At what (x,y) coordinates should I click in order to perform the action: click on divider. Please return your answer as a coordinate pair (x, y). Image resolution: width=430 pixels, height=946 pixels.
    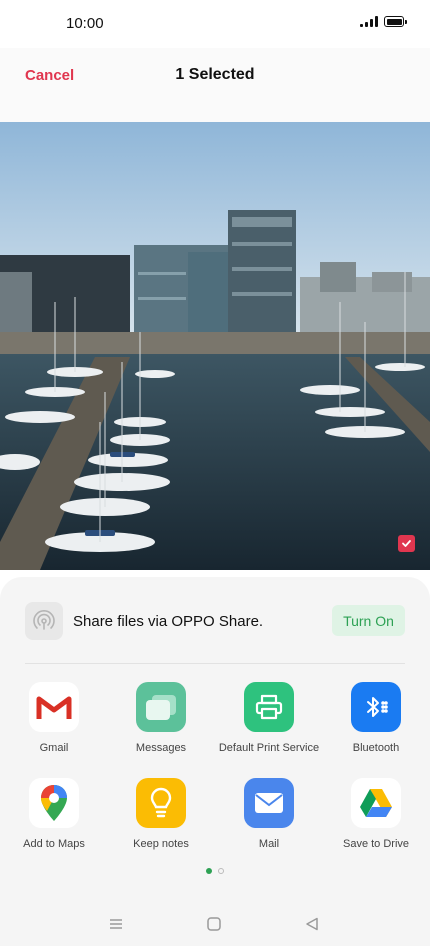
    Looking at the image, I should click on (215, 663).